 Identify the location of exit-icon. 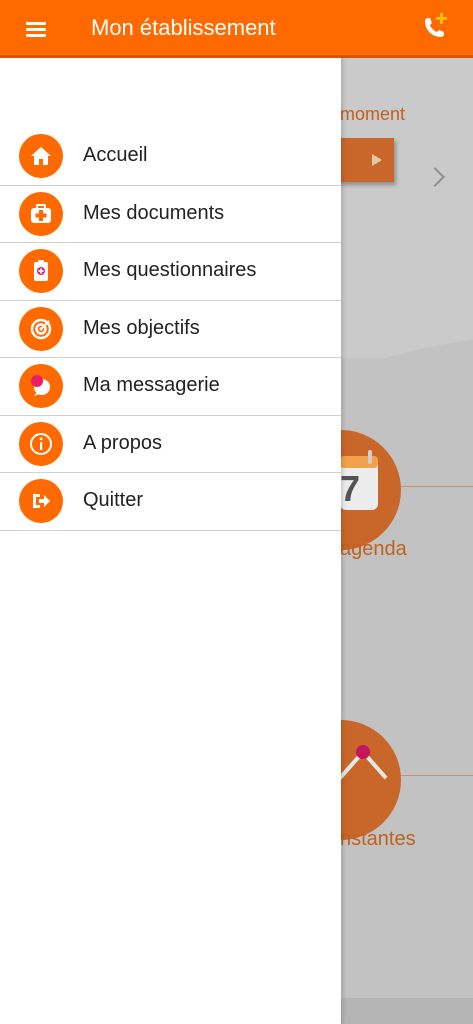
(41, 501).